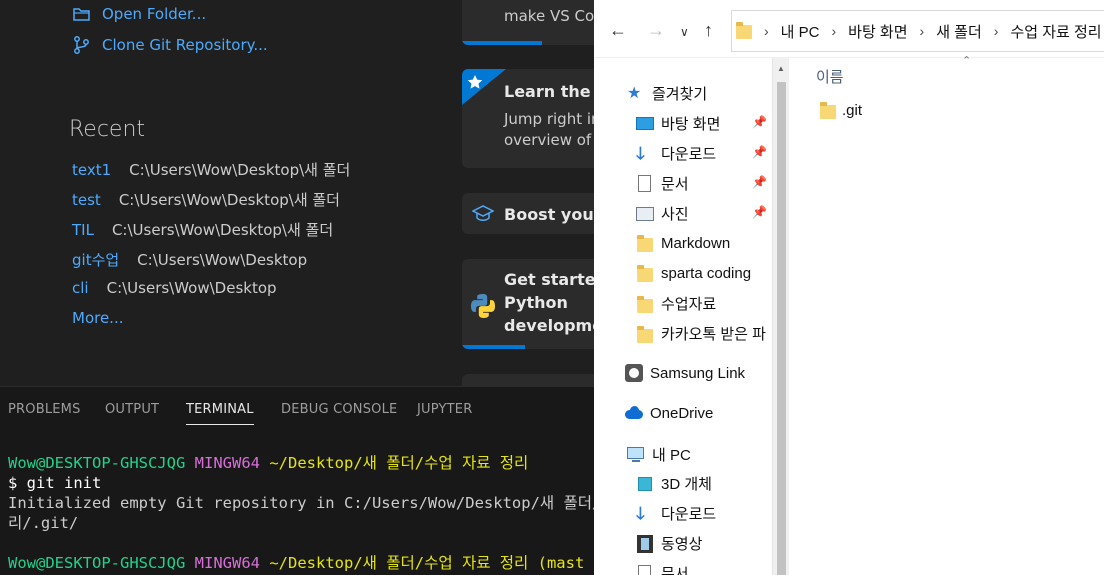 This screenshot has height=575, width=1104. I want to click on nav-3d-objects: 3D 개체, so click(674, 483).